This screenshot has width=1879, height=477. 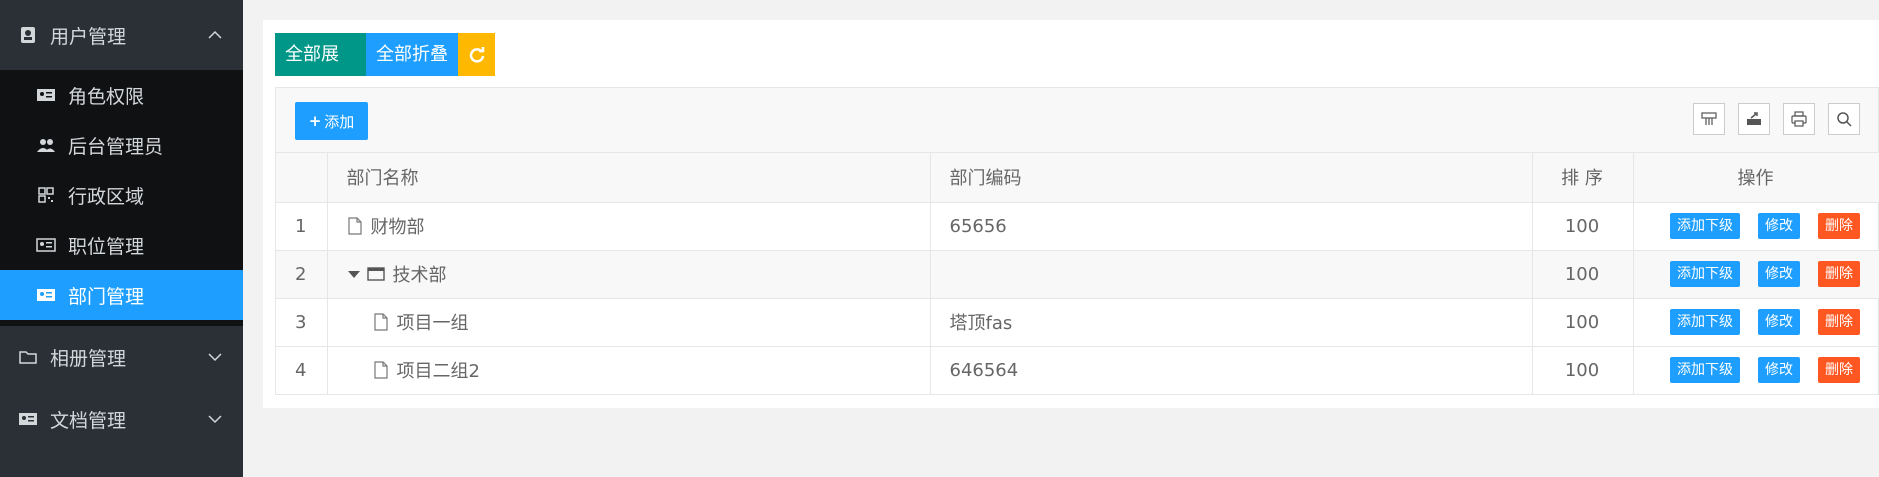 I want to click on print-button, so click(x=1799, y=119).